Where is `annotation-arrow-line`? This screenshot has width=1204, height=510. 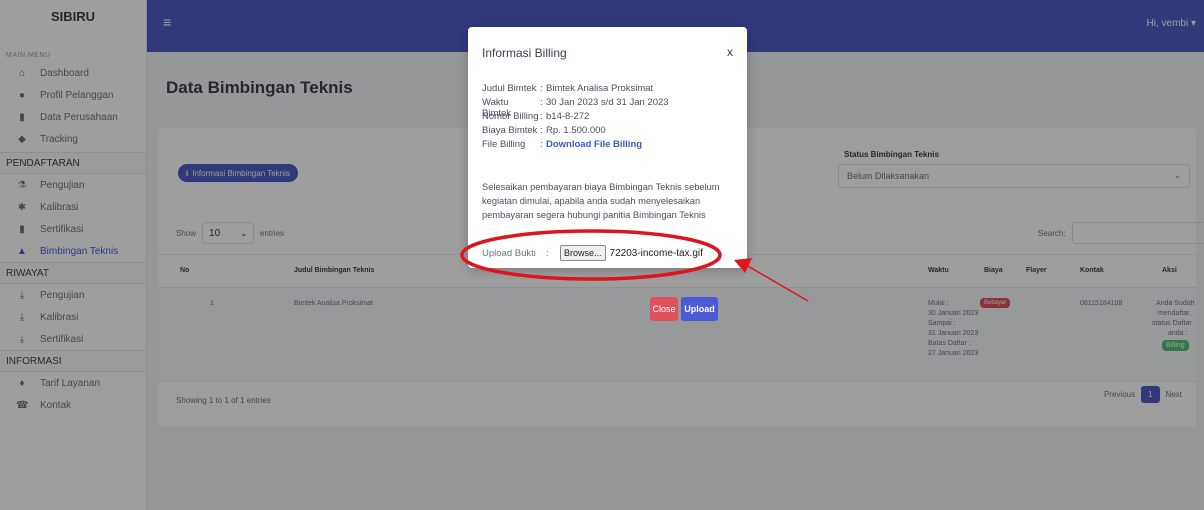
annotation-arrow-line is located at coordinates (777, 283).